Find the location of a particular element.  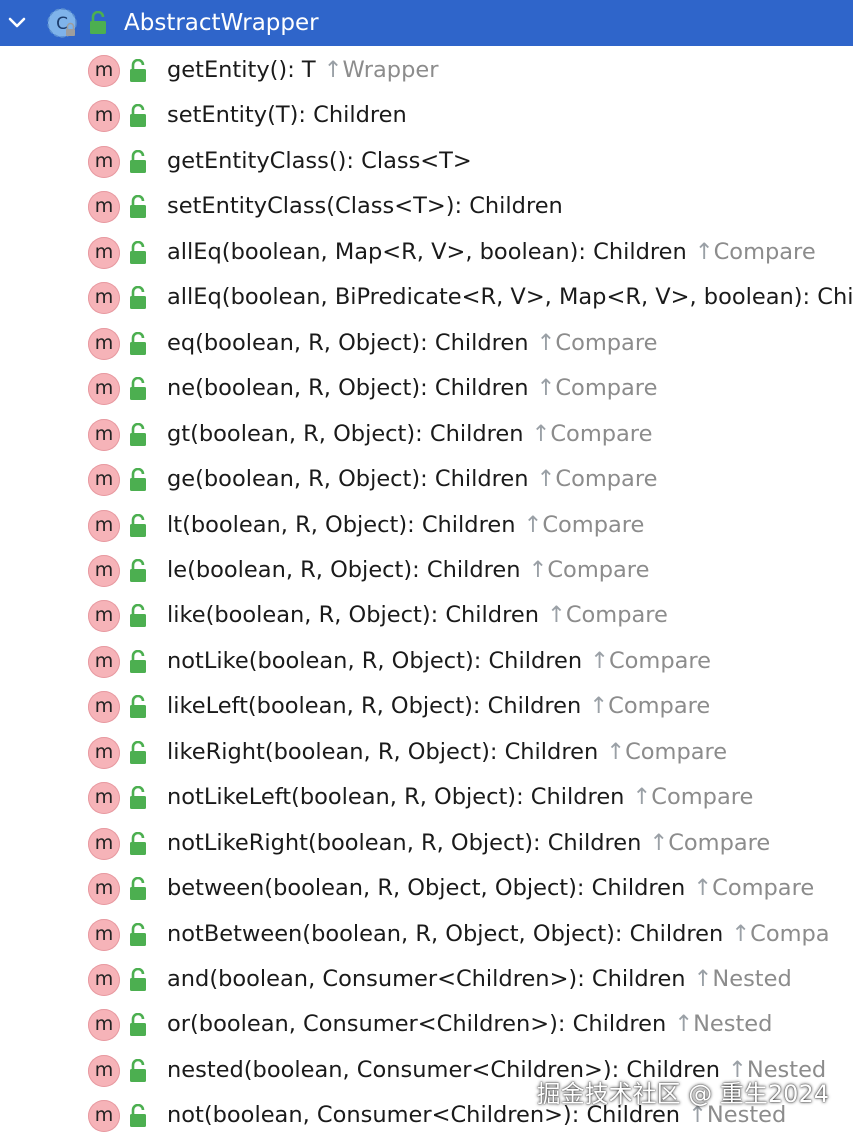

method-row: m setEntity(T): Children is located at coordinates (426, 115).